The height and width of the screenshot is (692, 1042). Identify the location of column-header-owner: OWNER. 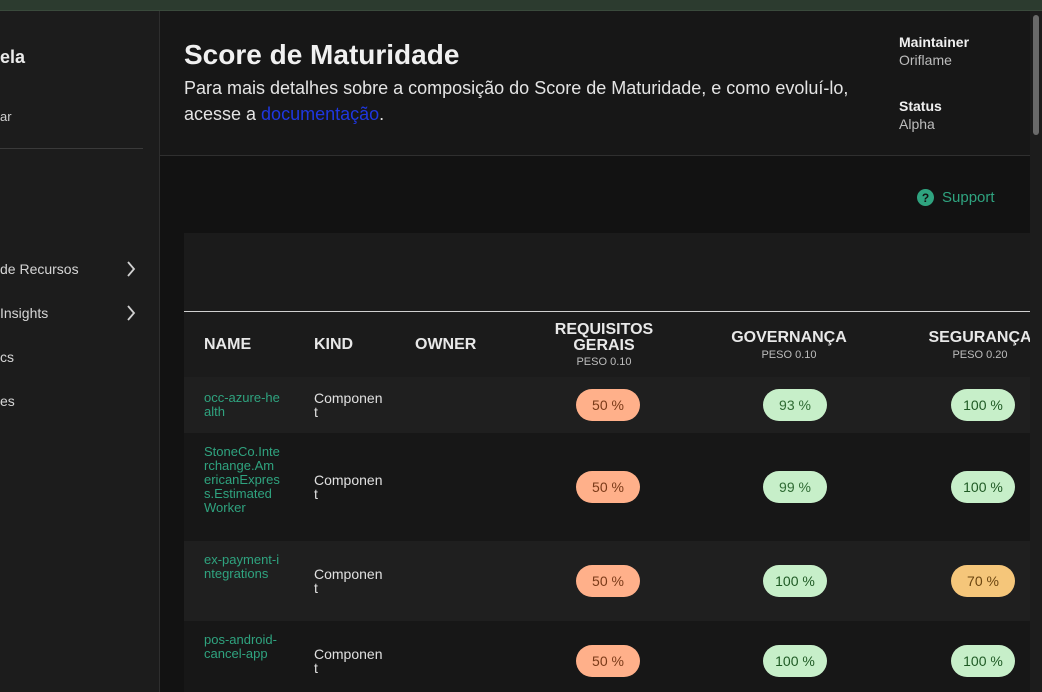
(445, 344).